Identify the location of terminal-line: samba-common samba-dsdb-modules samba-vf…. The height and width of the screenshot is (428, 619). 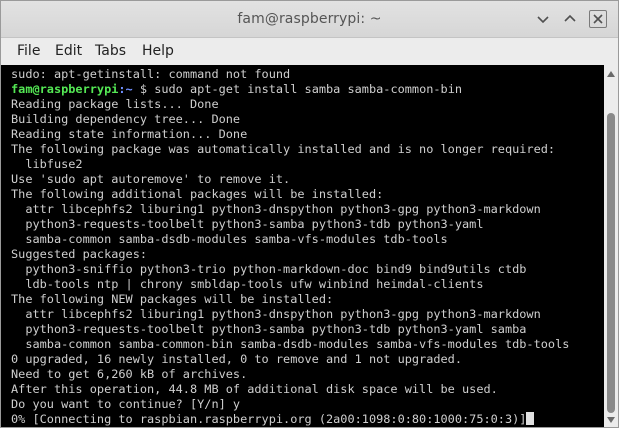
(229, 239).